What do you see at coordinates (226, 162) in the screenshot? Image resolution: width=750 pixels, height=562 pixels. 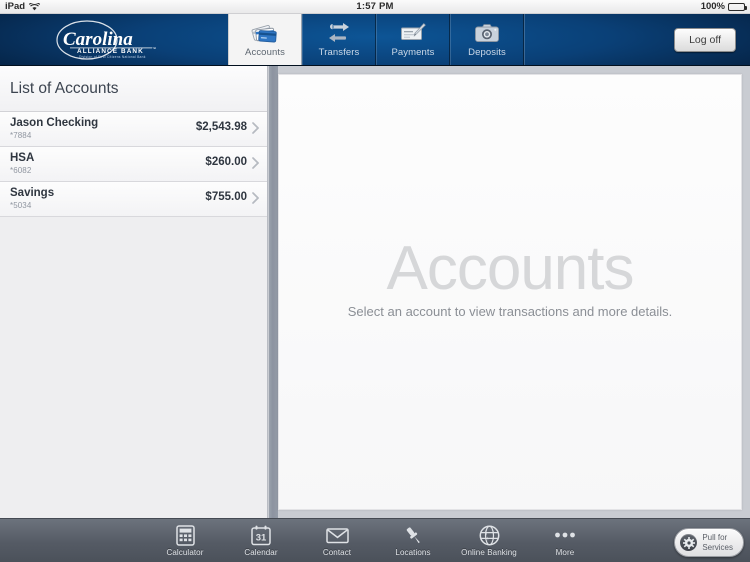 I see `account-balance: $260.00` at bounding box center [226, 162].